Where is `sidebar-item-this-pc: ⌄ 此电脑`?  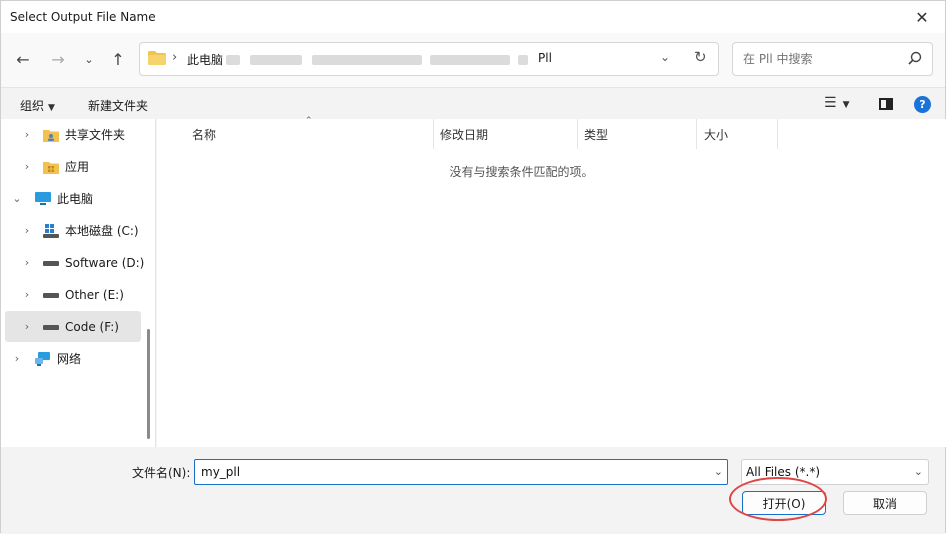
sidebar-item-this-pc: ⌄ 此电脑 is located at coordinates (73, 198).